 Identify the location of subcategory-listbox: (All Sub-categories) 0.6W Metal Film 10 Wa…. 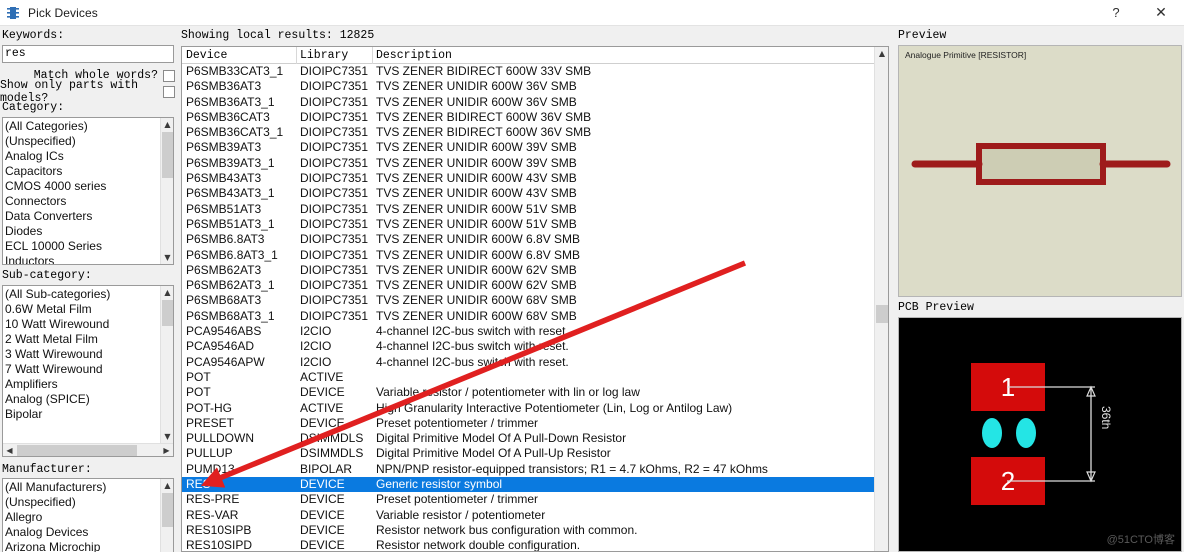
(88, 371).